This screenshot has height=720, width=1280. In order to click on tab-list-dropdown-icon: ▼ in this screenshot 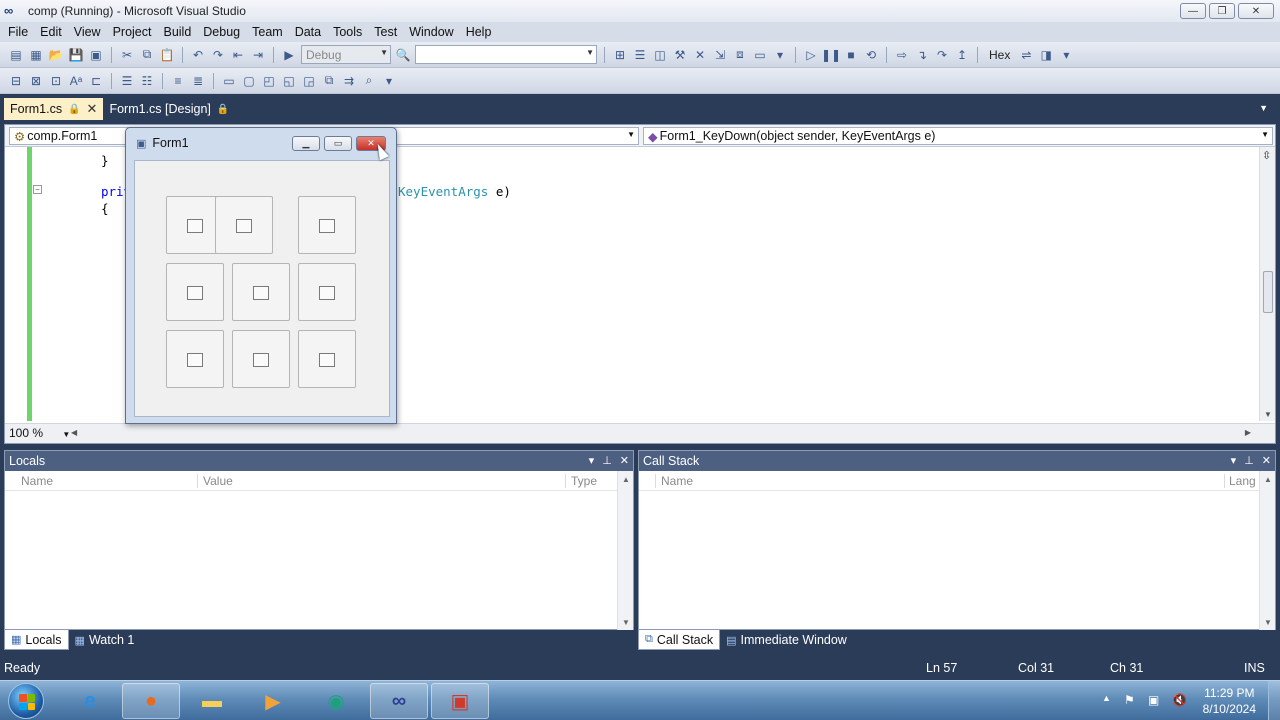, I will do `click(1263, 108)`.